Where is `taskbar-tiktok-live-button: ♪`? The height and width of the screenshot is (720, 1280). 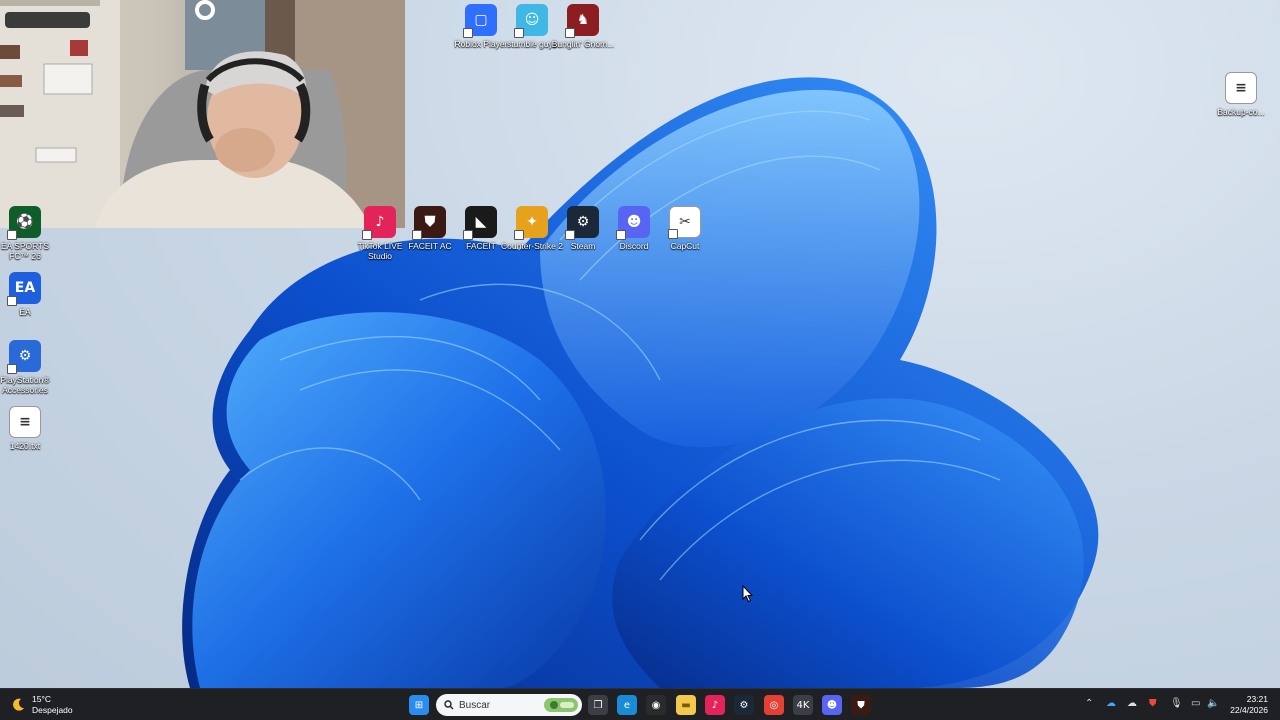
taskbar-tiktok-live-button: ♪ is located at coordinates (715, 705).